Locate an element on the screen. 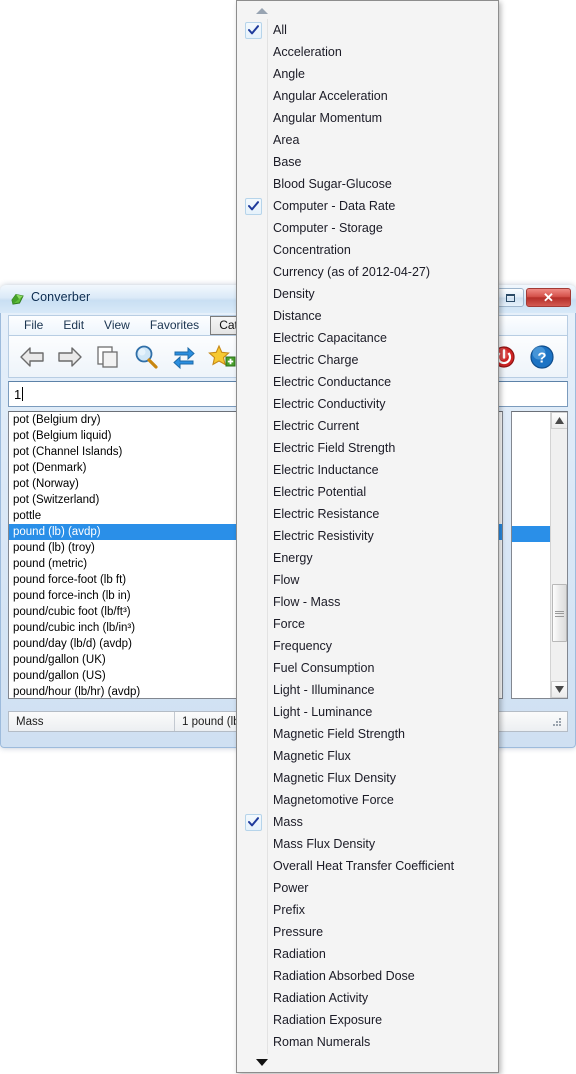  close-icon: ✕ is located at coordinates (548, 297).